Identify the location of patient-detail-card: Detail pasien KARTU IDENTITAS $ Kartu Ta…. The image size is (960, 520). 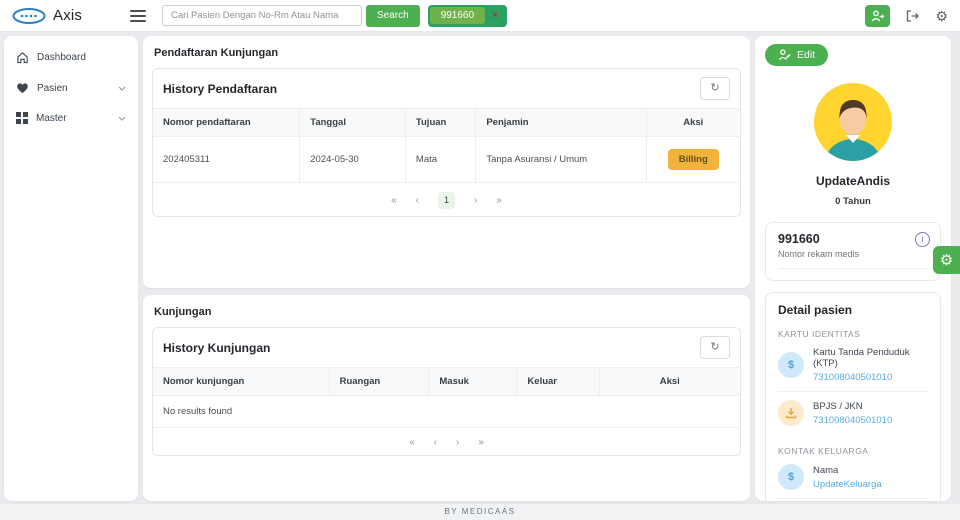
(853, 396).